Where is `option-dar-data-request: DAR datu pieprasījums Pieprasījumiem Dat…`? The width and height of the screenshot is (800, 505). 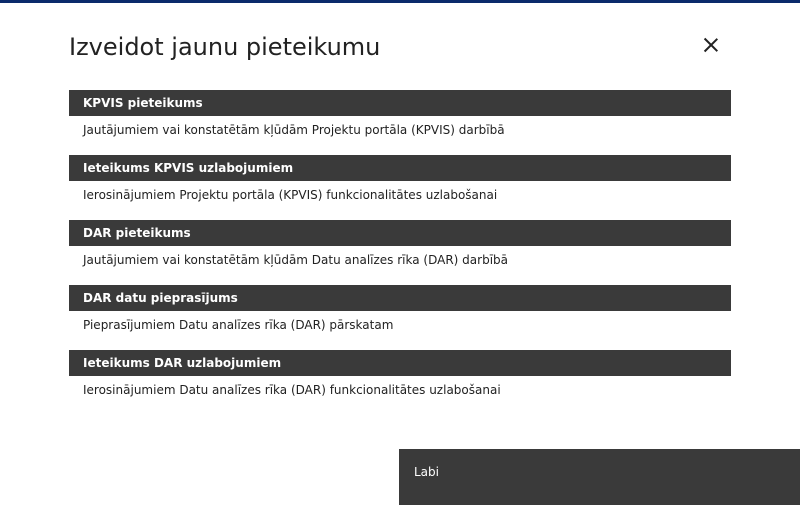
option-dar-data-request: DAR datu pieprasījums Pieprasījumiem Dat… is located at coordinates (400, 317).